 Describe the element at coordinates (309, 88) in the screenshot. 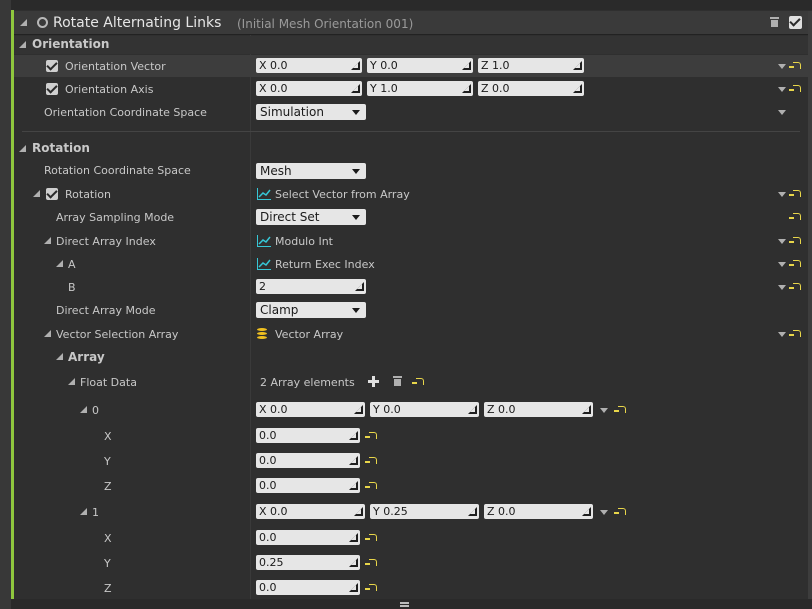

I see `orientation-axis-x: X 0.0` at that location.